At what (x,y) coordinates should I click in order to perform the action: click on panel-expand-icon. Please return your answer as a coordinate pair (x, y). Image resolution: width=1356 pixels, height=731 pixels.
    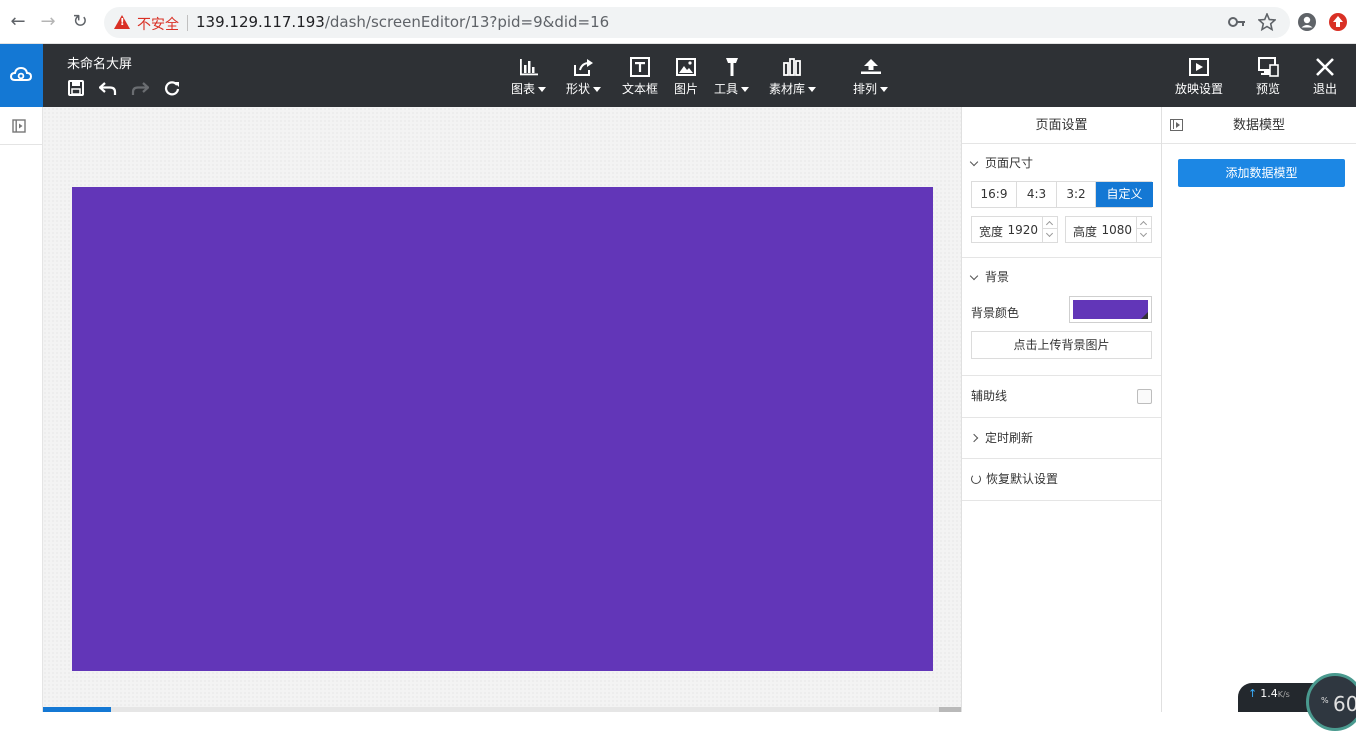
    Looking at the image, I should click on (19, 126).